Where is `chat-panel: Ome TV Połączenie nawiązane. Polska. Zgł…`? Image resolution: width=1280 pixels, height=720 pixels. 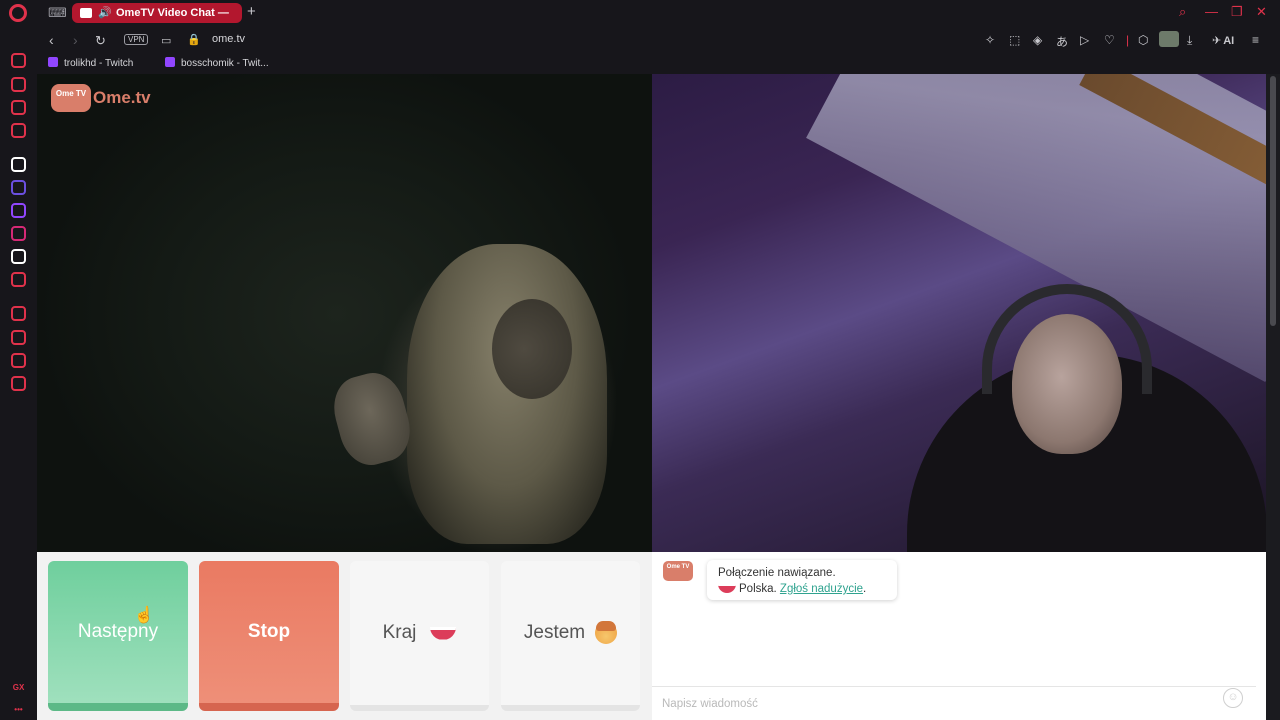 chat-panel: Ome TV Połączenie nawiązane. Polska. Zgł… is located at coordinates (959, 636).